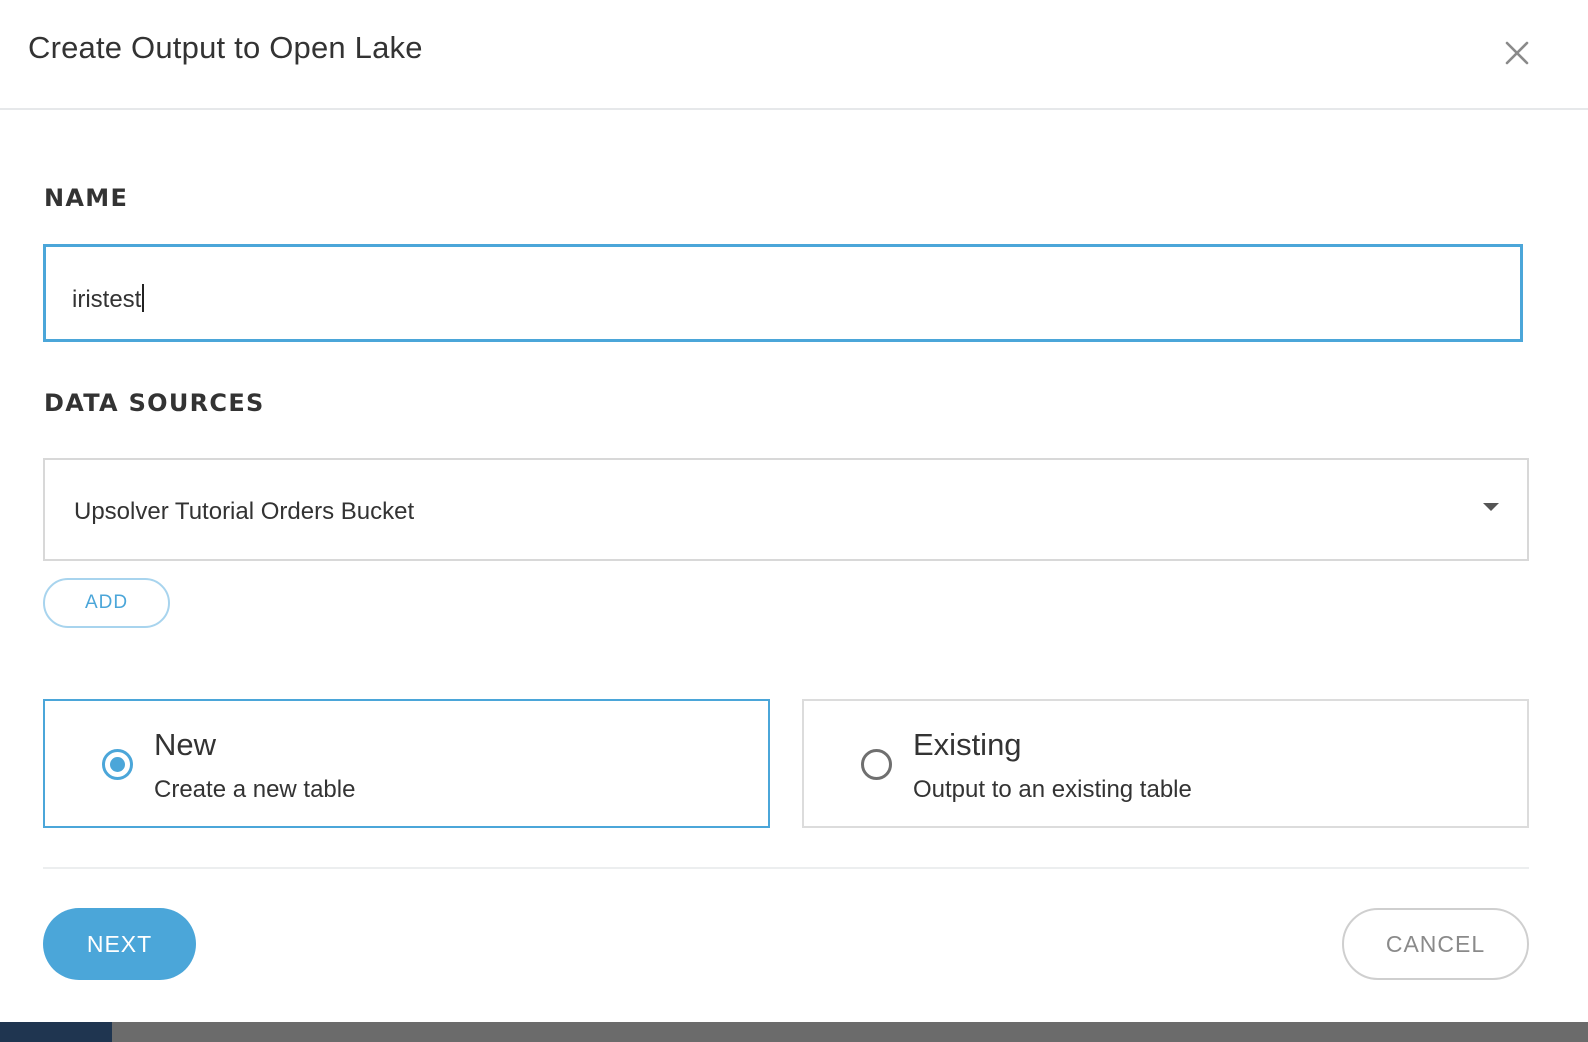 The height and width of the screenshot is (1042, 1588). What do you see at coordinates (1491, 507) in the screenshot?
I see `chevron-down-icon` at bounding box center [1491, 507].